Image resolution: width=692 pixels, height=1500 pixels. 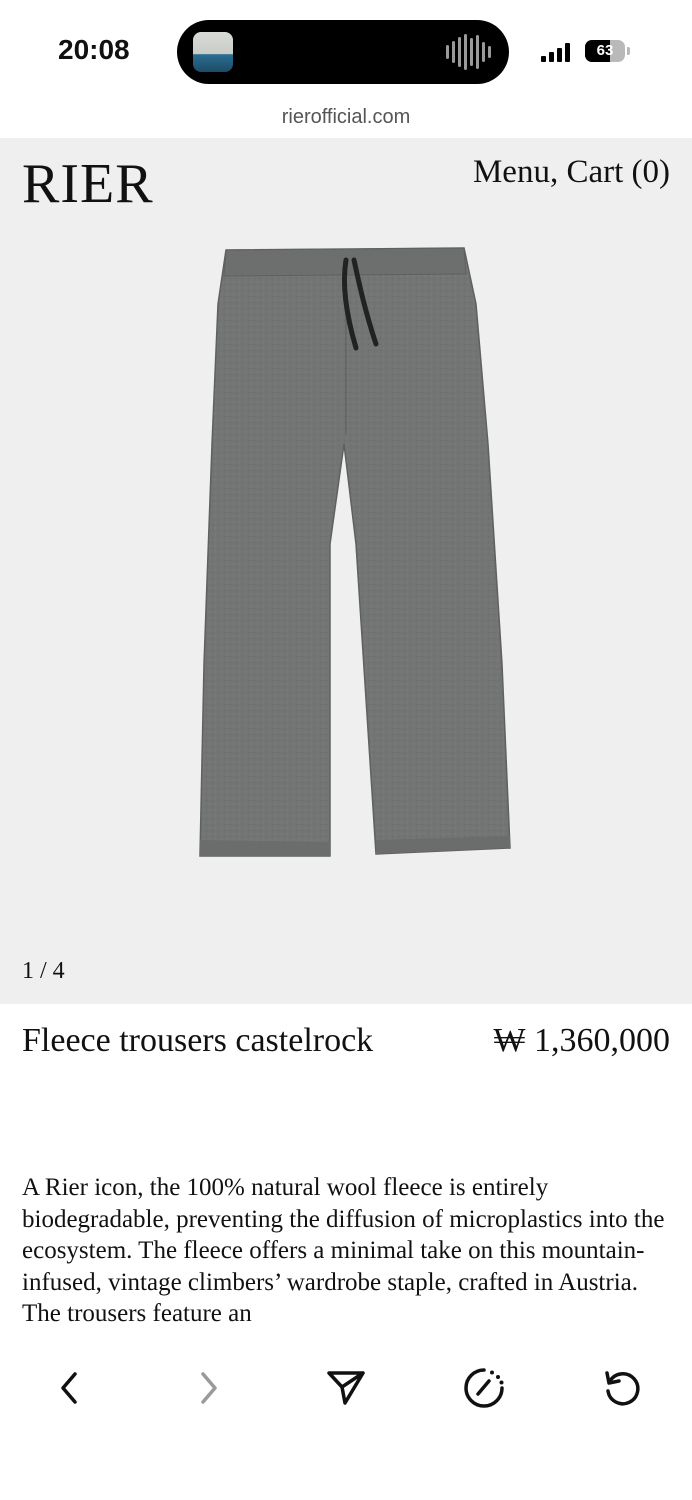 I want to click on browser-toolbar, so click(x=346, y=1421).